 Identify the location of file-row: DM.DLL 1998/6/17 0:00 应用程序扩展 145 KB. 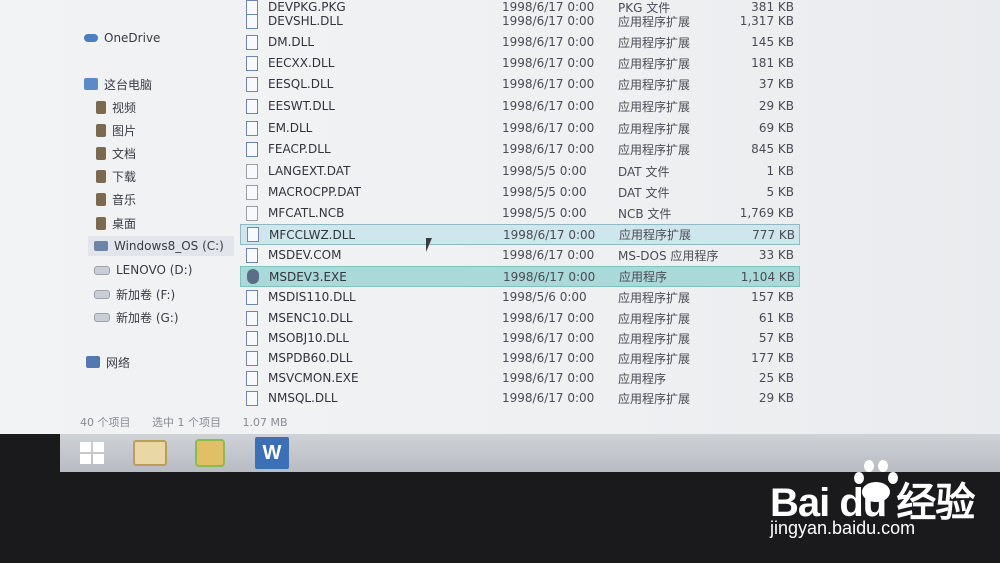
(519, 42).